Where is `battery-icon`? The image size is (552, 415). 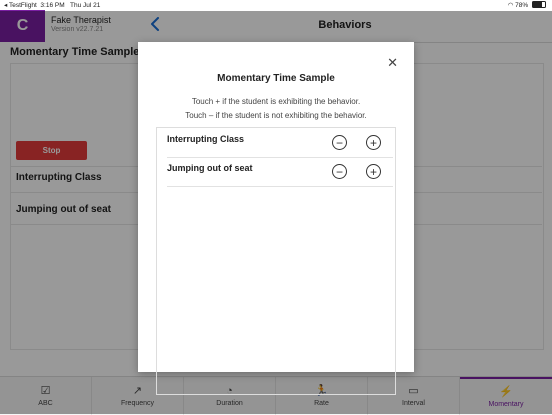 battery-icon is located at coordinates (539, 4).